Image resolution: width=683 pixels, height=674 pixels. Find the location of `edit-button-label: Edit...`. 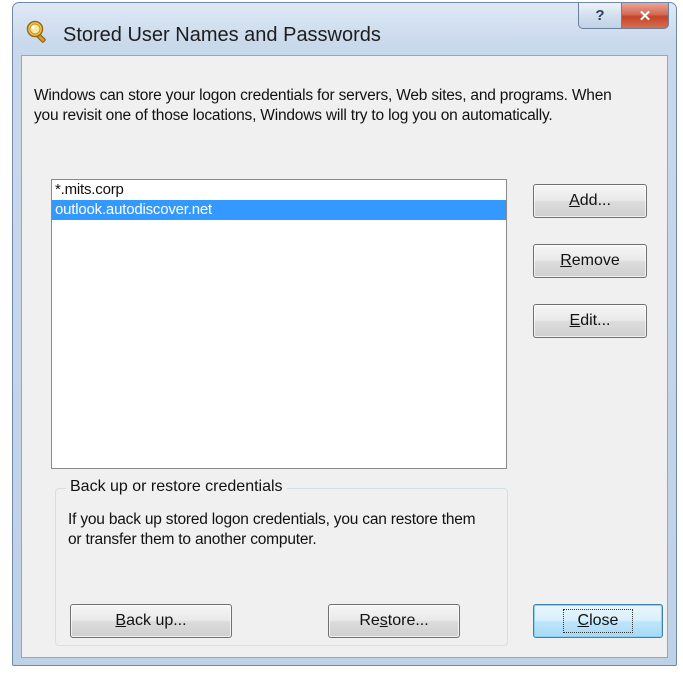

edit-button-label: Edit... is located at coordinates (590, 320).